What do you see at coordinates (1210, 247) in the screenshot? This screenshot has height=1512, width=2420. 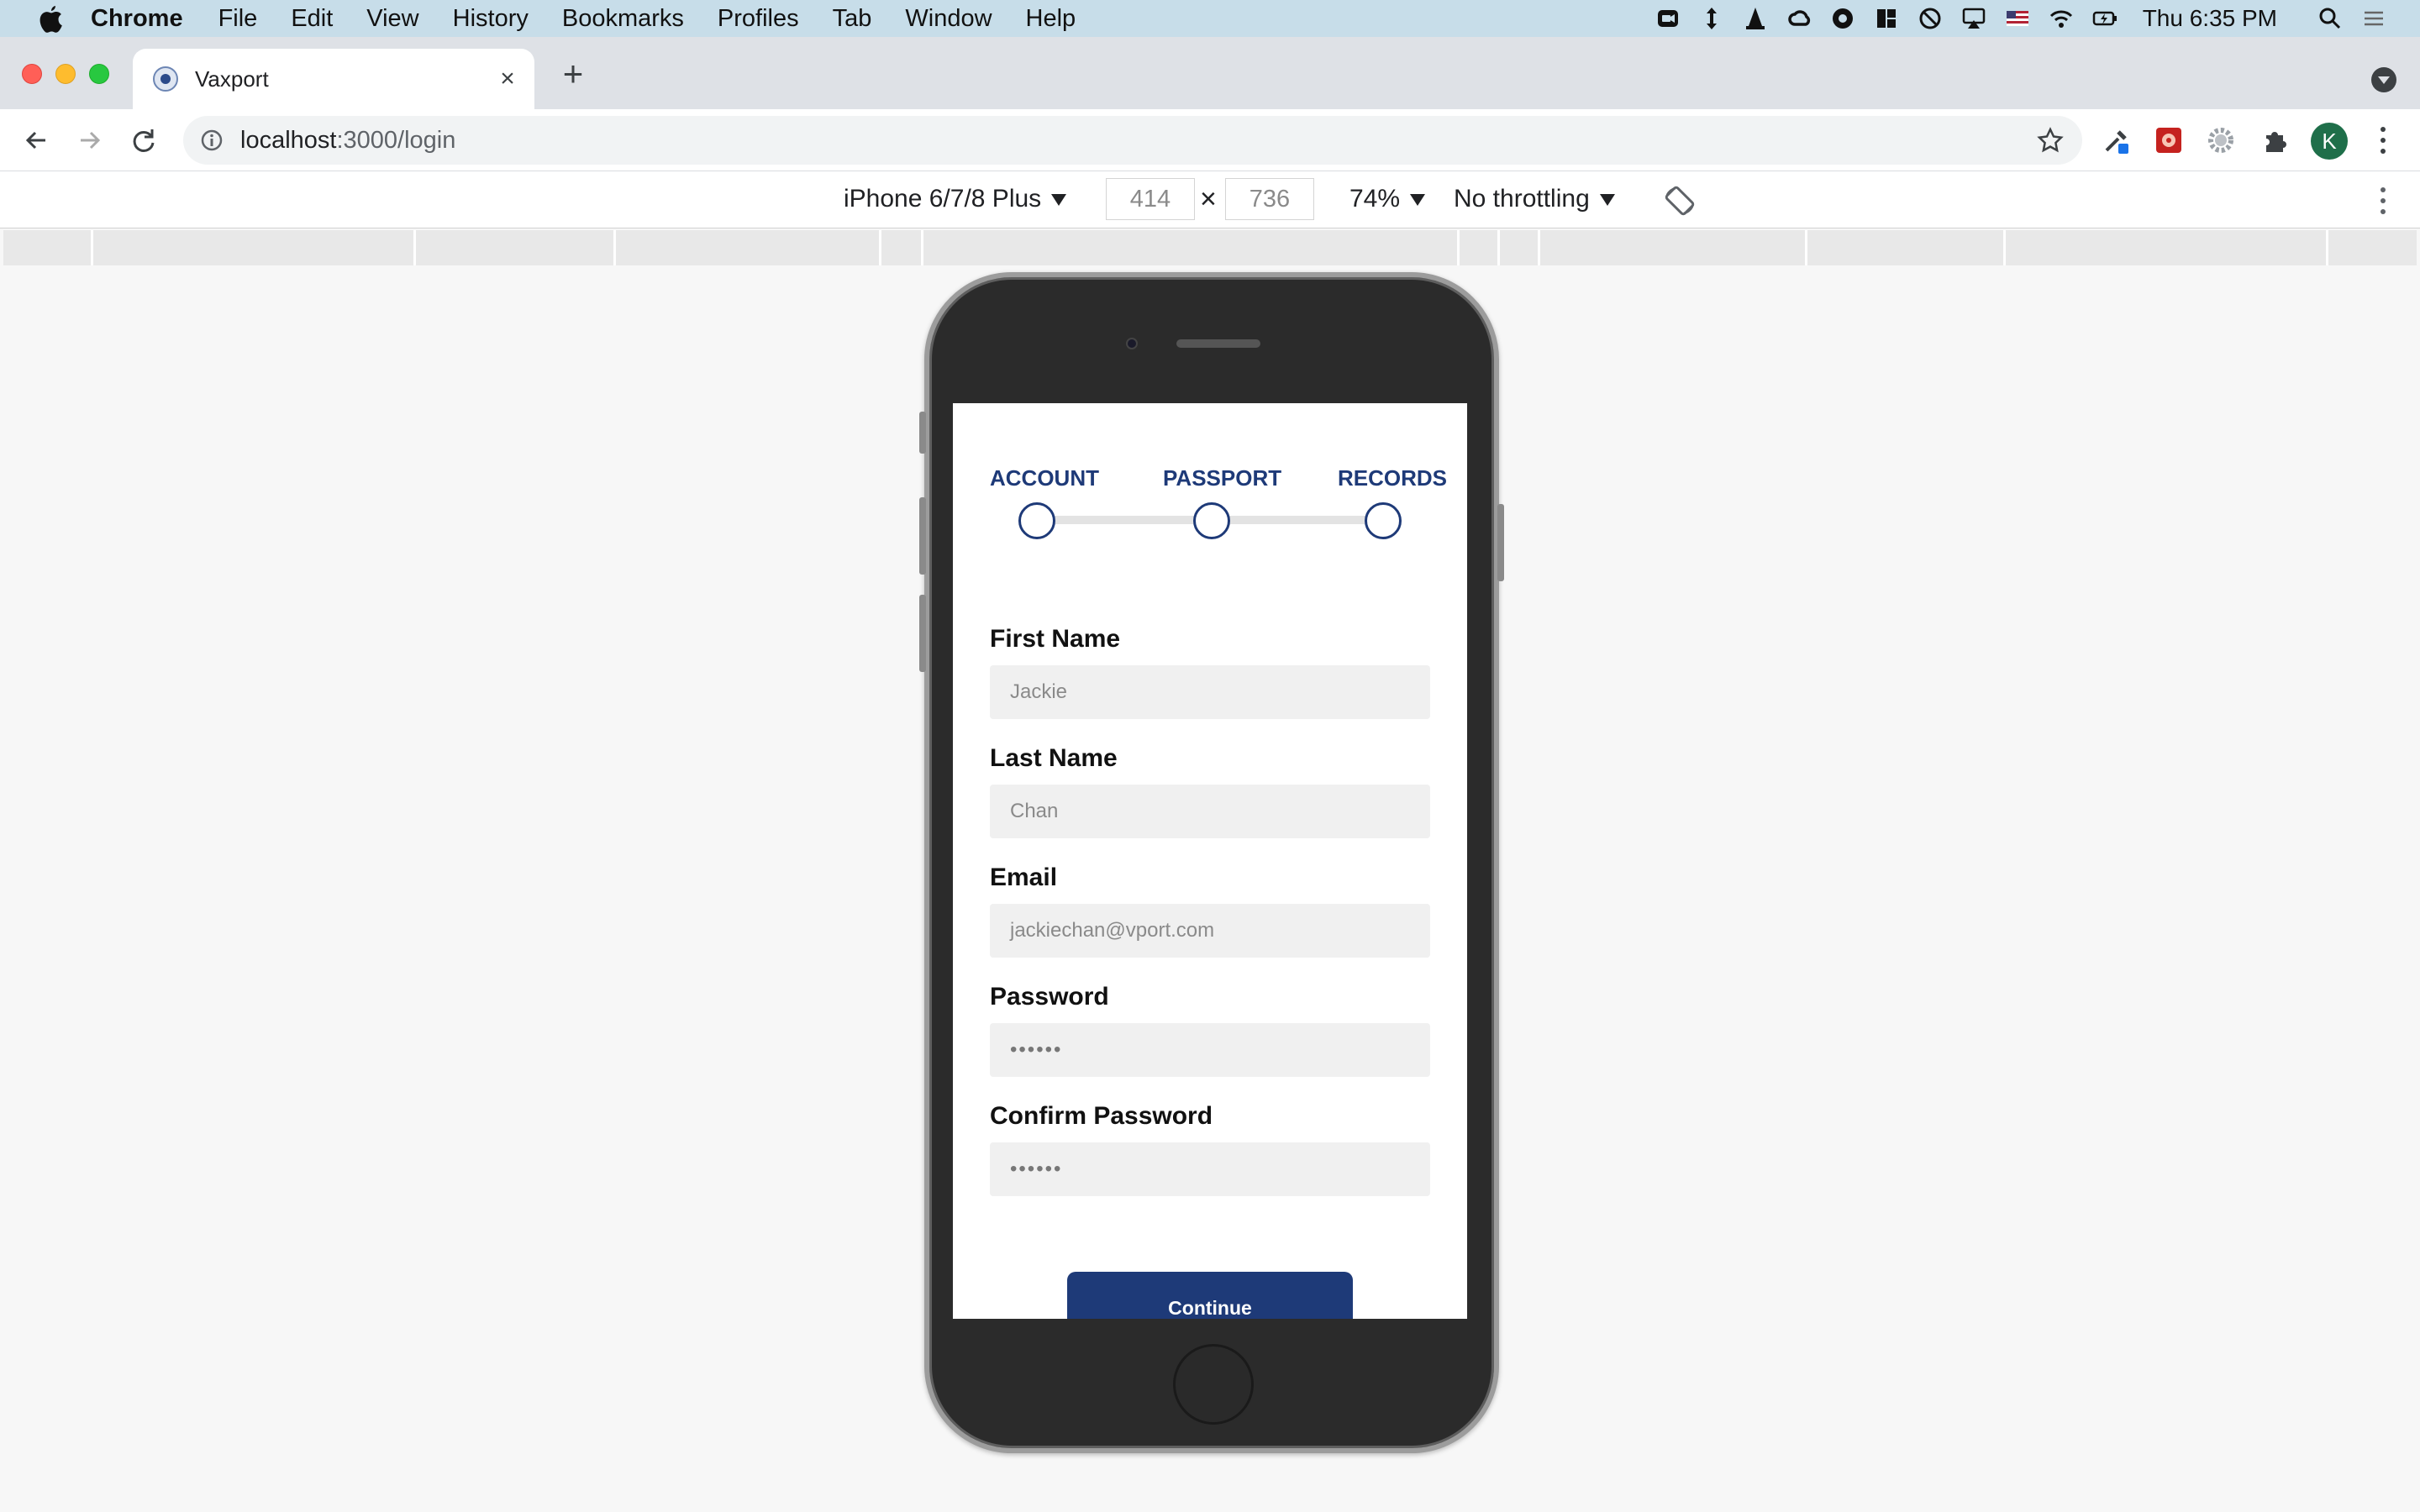 I see `media-query-ruler` at bounding box center [1210, 247].